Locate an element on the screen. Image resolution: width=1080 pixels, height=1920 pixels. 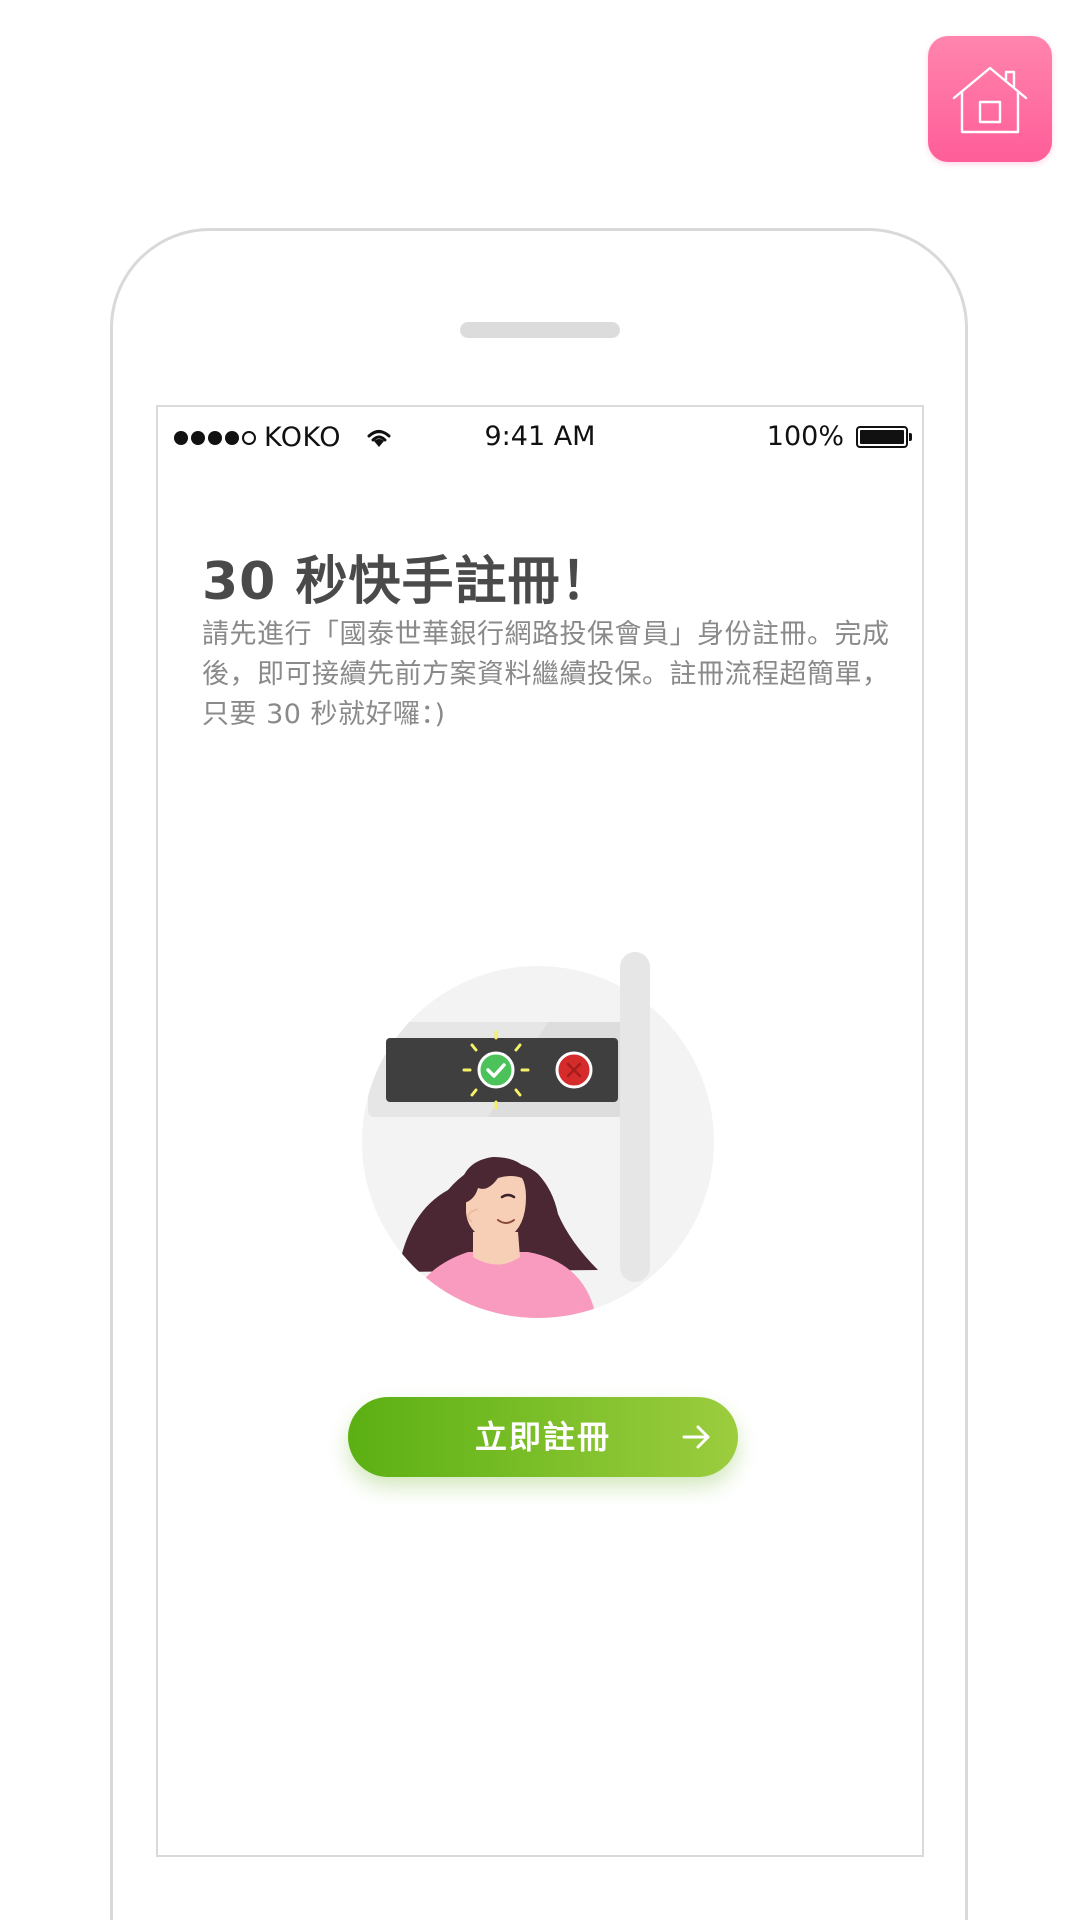
register-now-label: 立即註冊 is located at coordinates (542, 1437).